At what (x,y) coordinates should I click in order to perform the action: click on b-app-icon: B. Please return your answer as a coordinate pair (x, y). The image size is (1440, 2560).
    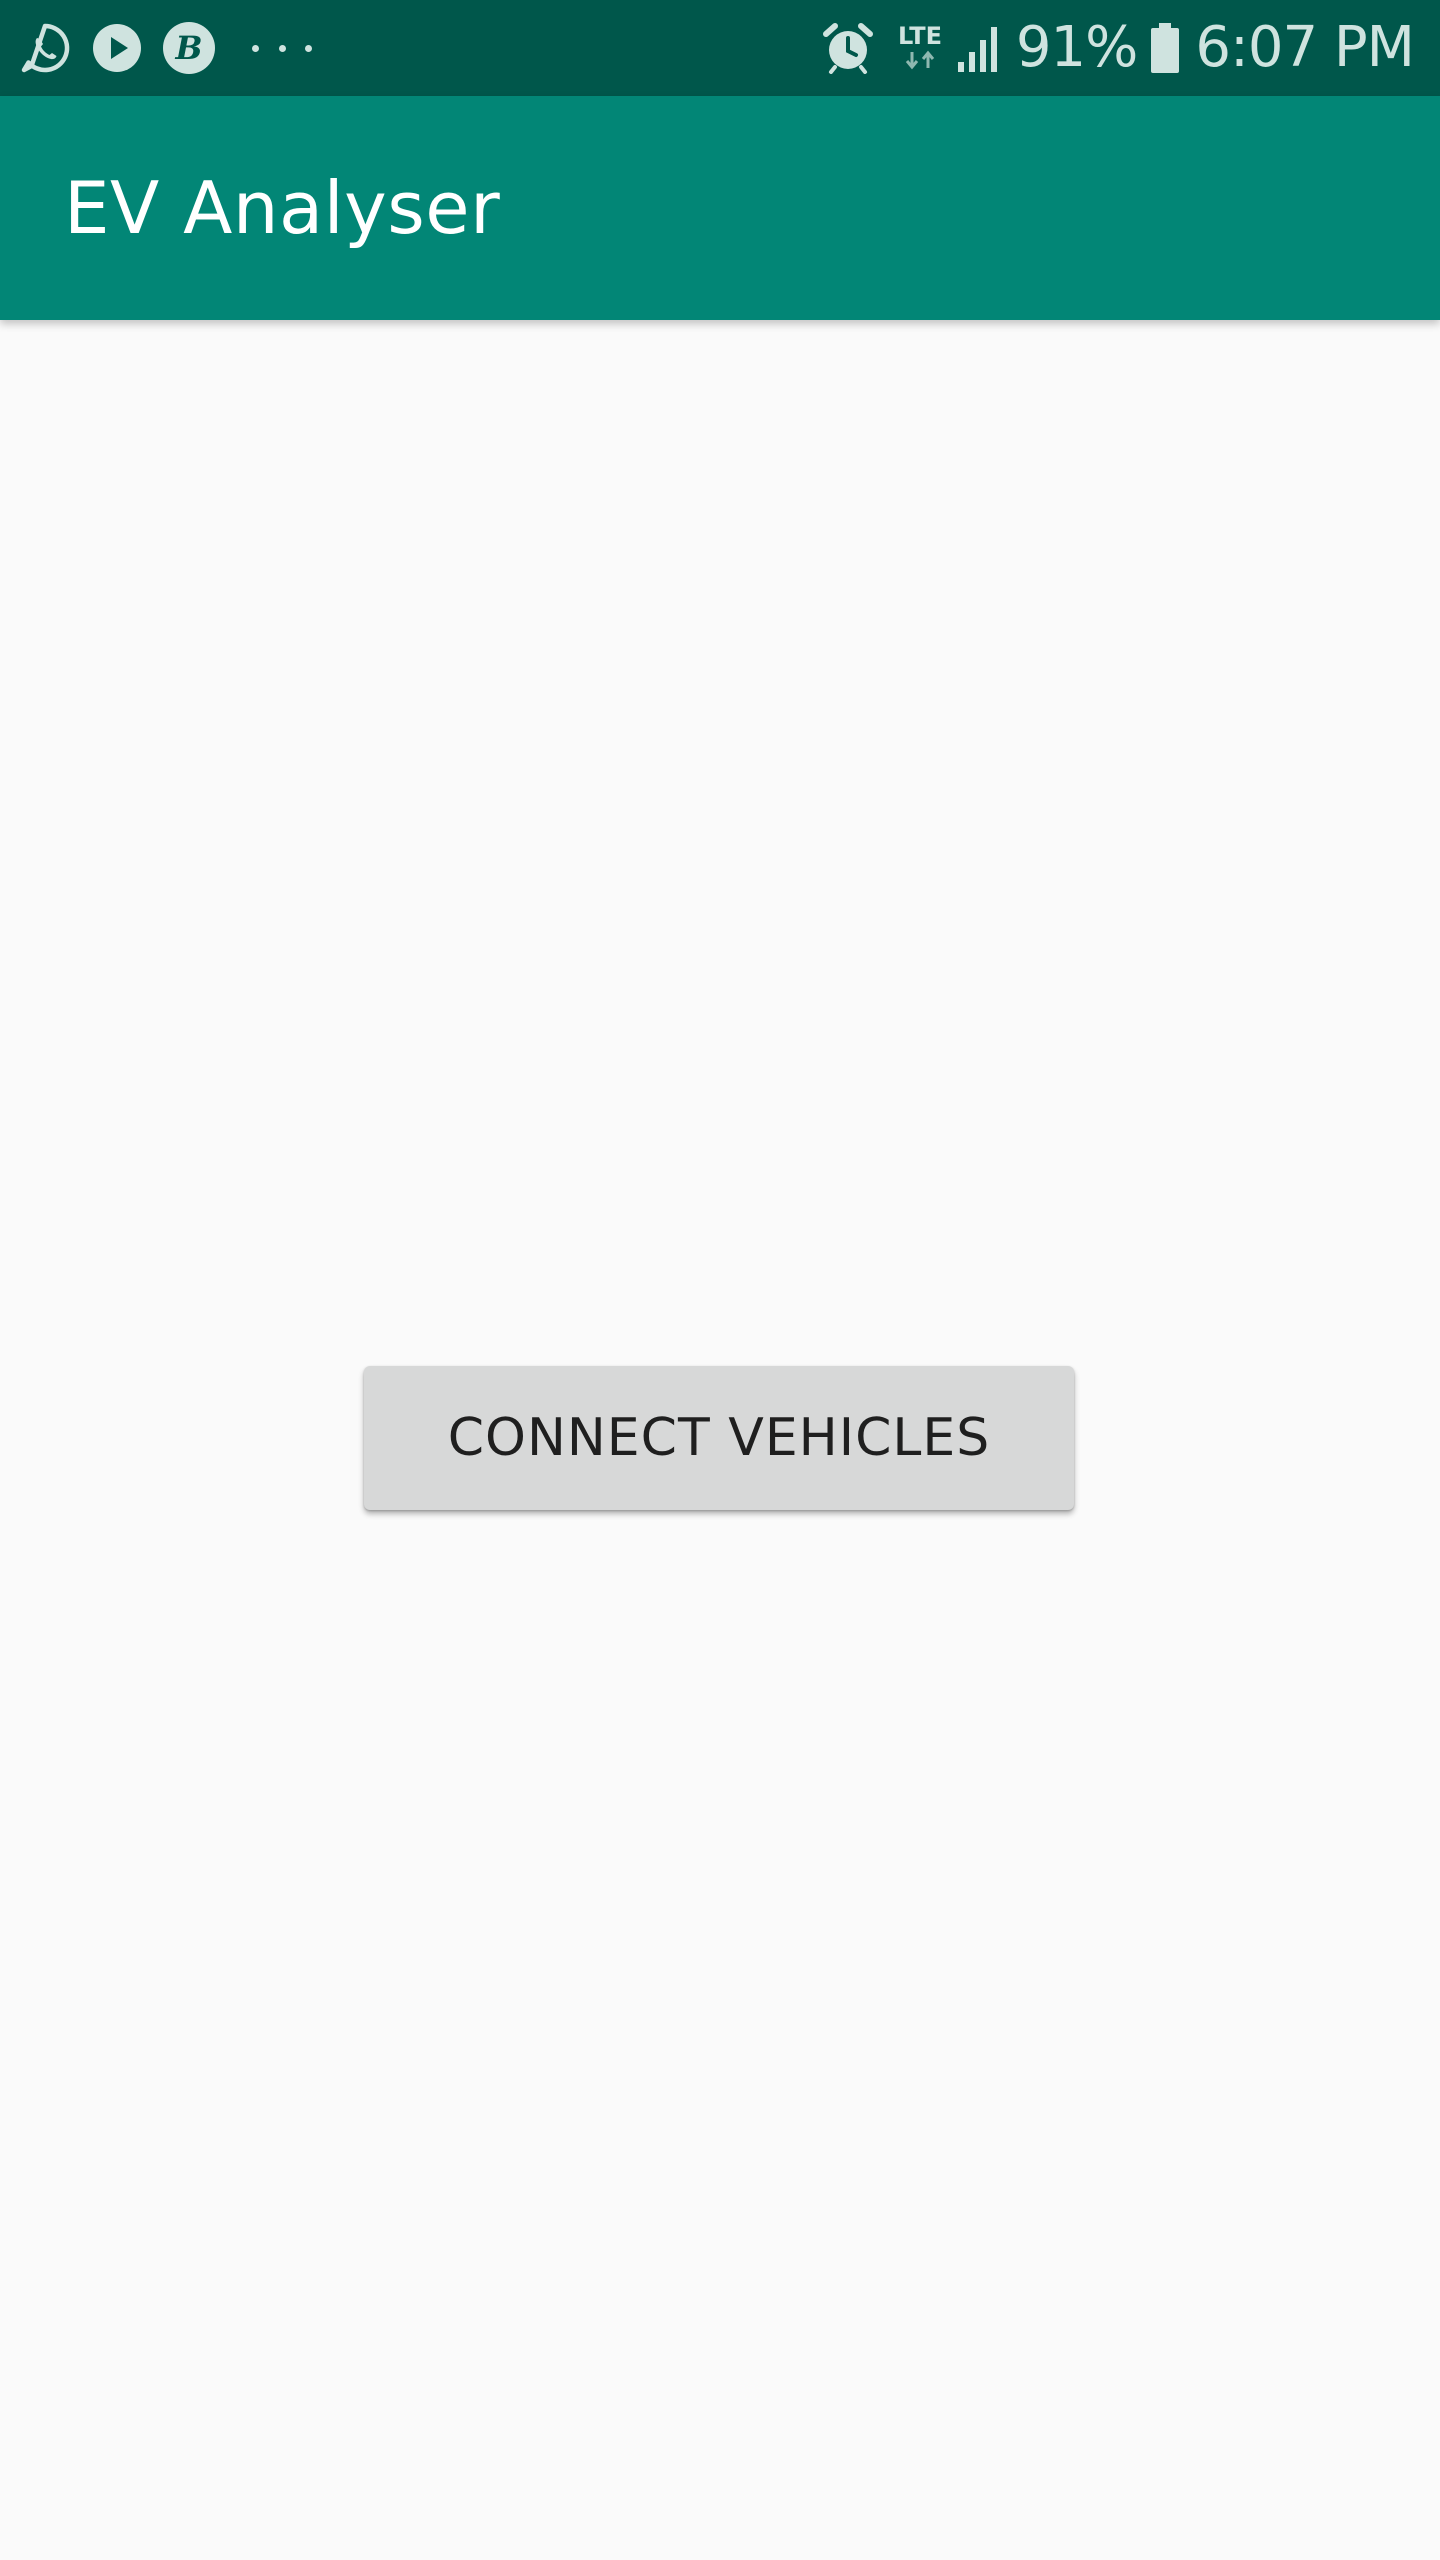
    Looking at the image, I should click on (189, 48).